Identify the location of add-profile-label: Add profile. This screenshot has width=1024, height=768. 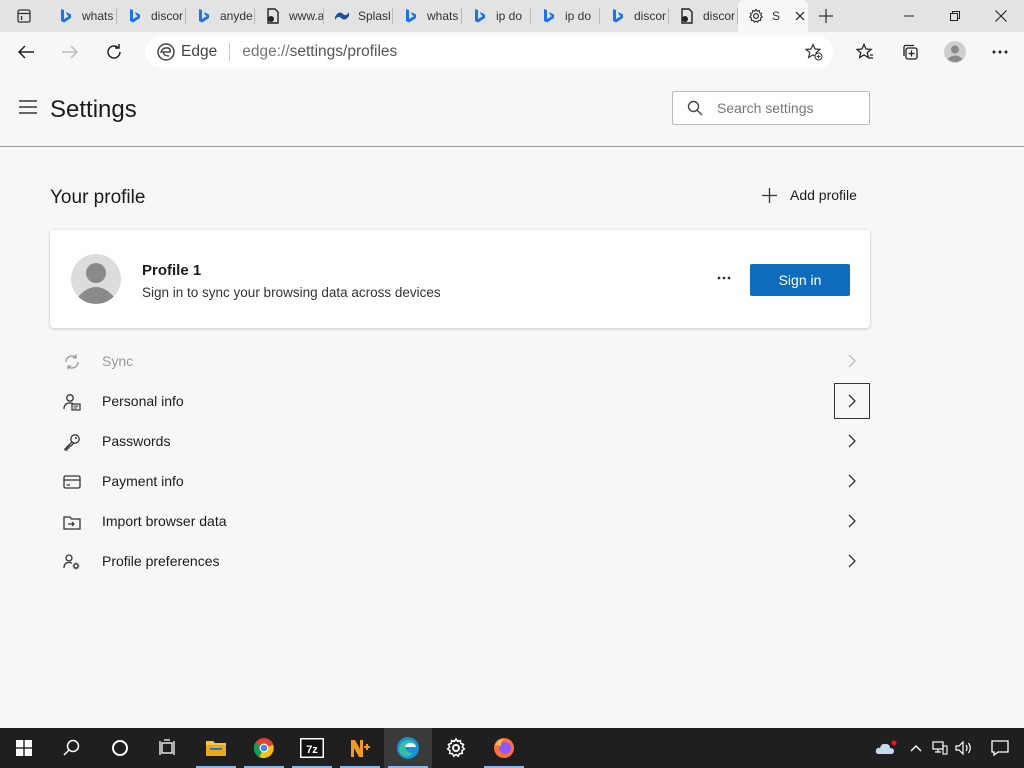
(823, 195).